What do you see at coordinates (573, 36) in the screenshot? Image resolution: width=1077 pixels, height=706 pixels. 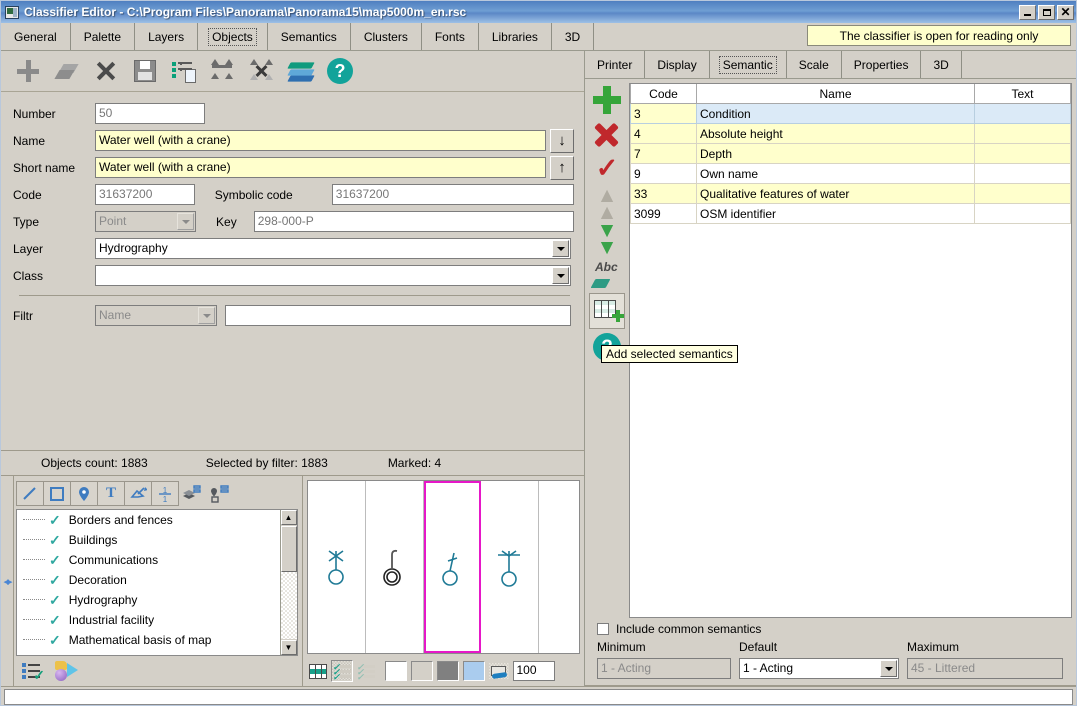 I see `tab-3d: 3D` at bounding box center [573, 36].